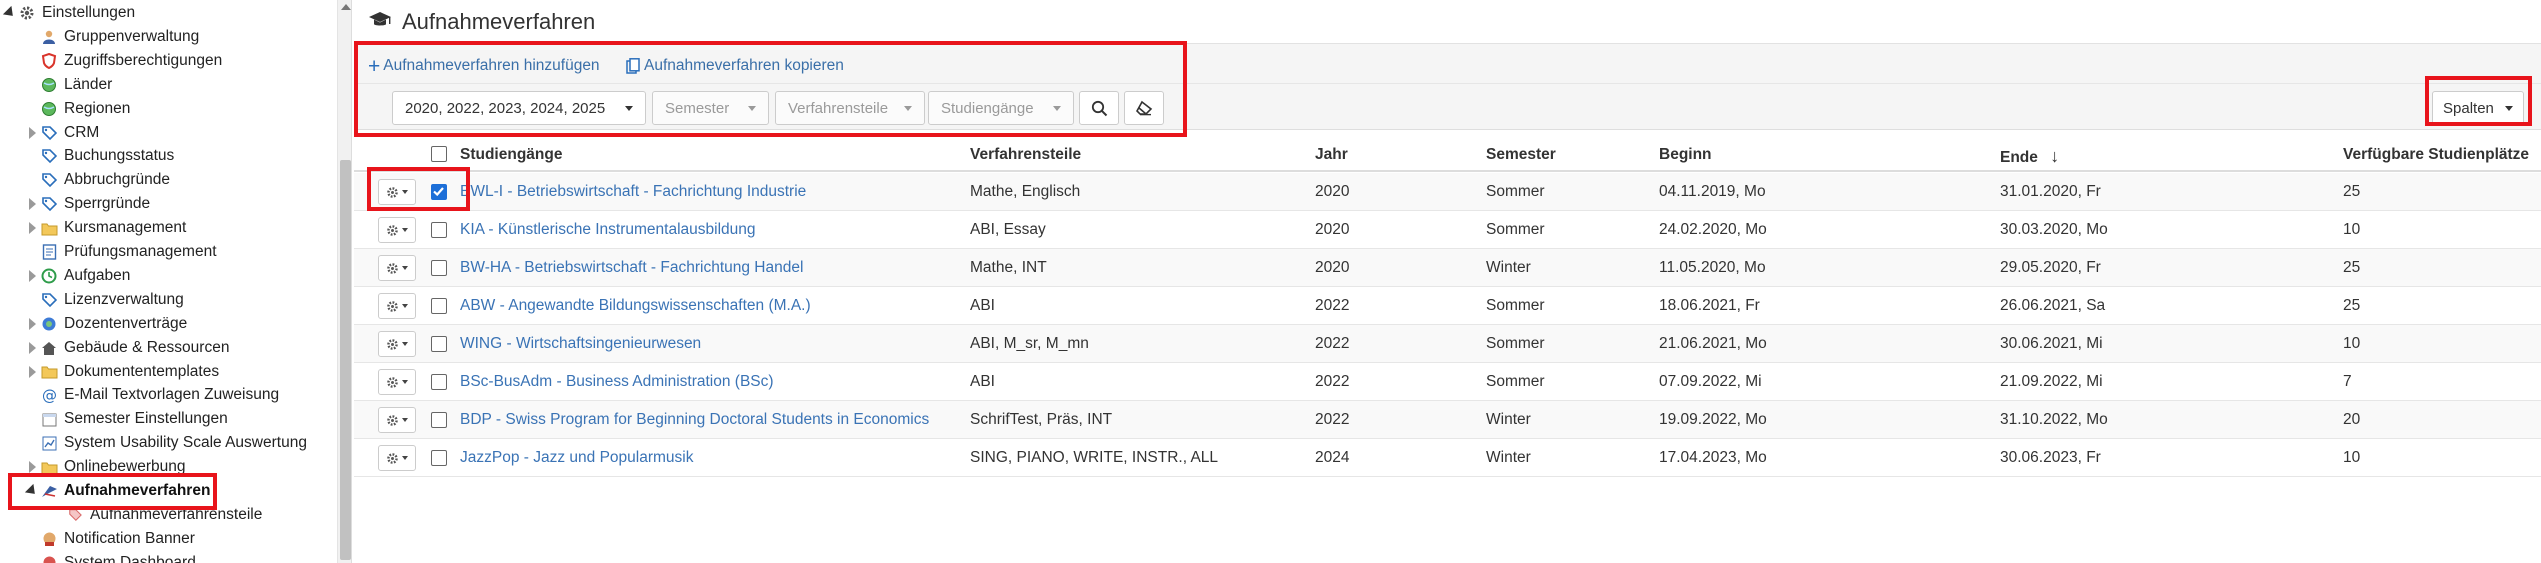 This screenshot has height=563, width=2541. What do you see at coordinates (1041, 419) in the screenshot?
I see `cell-verfahrensteile: SchrifTest, Präs, INT` at bounding box center [1041, 419].